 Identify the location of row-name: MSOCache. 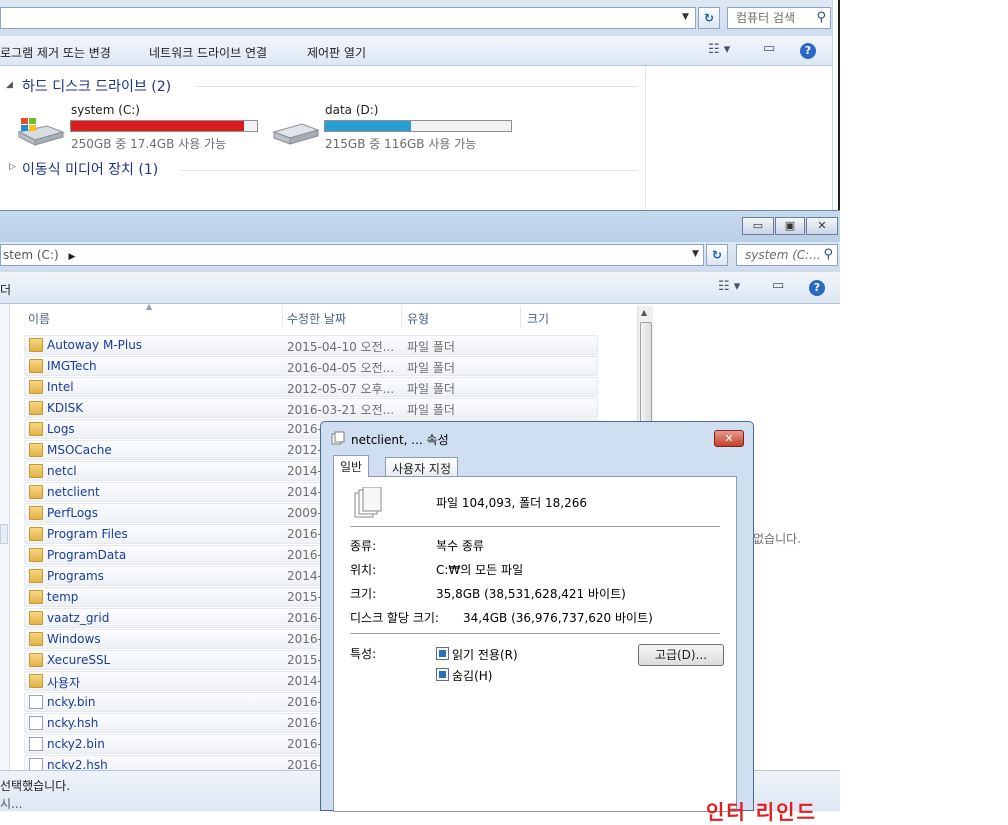
(79, 450).